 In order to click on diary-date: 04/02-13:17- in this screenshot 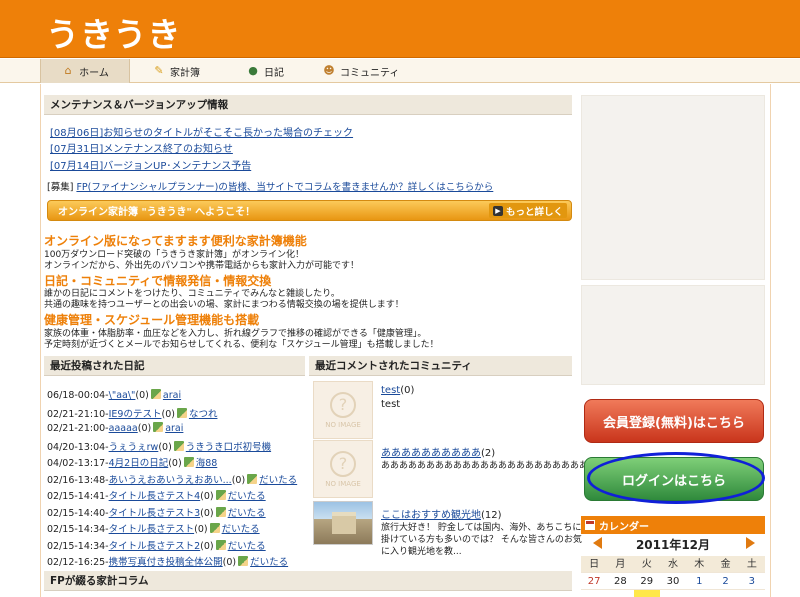, I will do `click(78, 463)`.